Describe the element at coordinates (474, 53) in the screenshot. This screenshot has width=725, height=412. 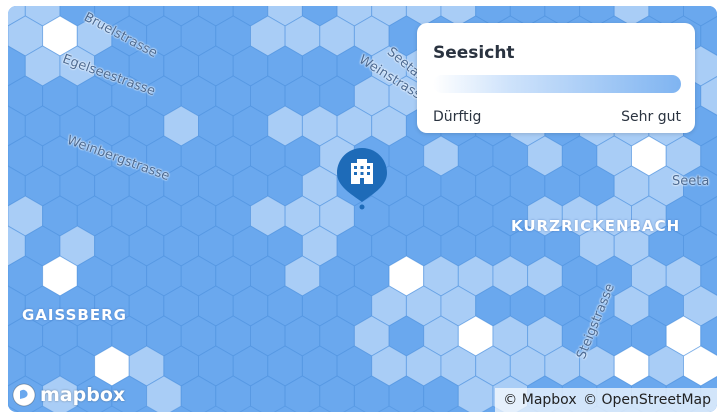
I see `legend-title: Seesicht` at that location.